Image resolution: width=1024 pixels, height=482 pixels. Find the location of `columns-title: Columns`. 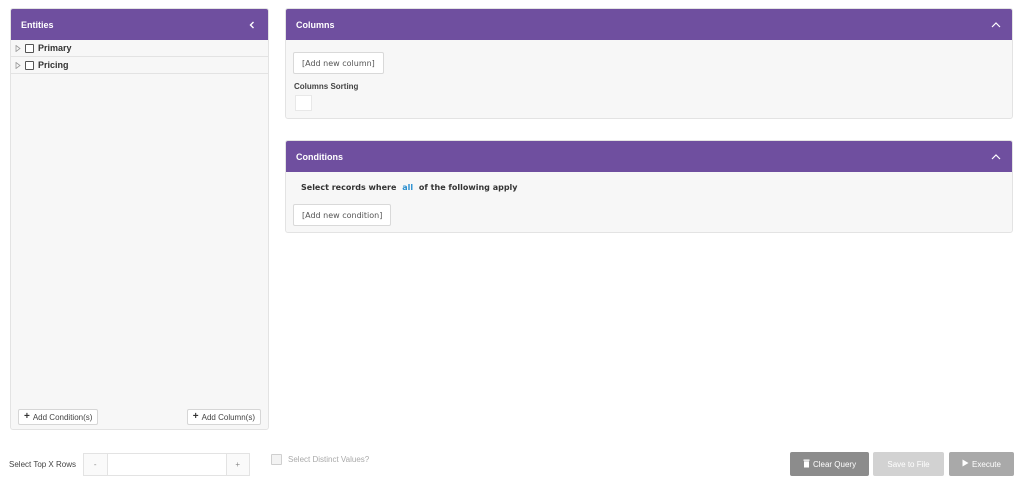

columns-title: Columns is located at coordinates (315, 24).